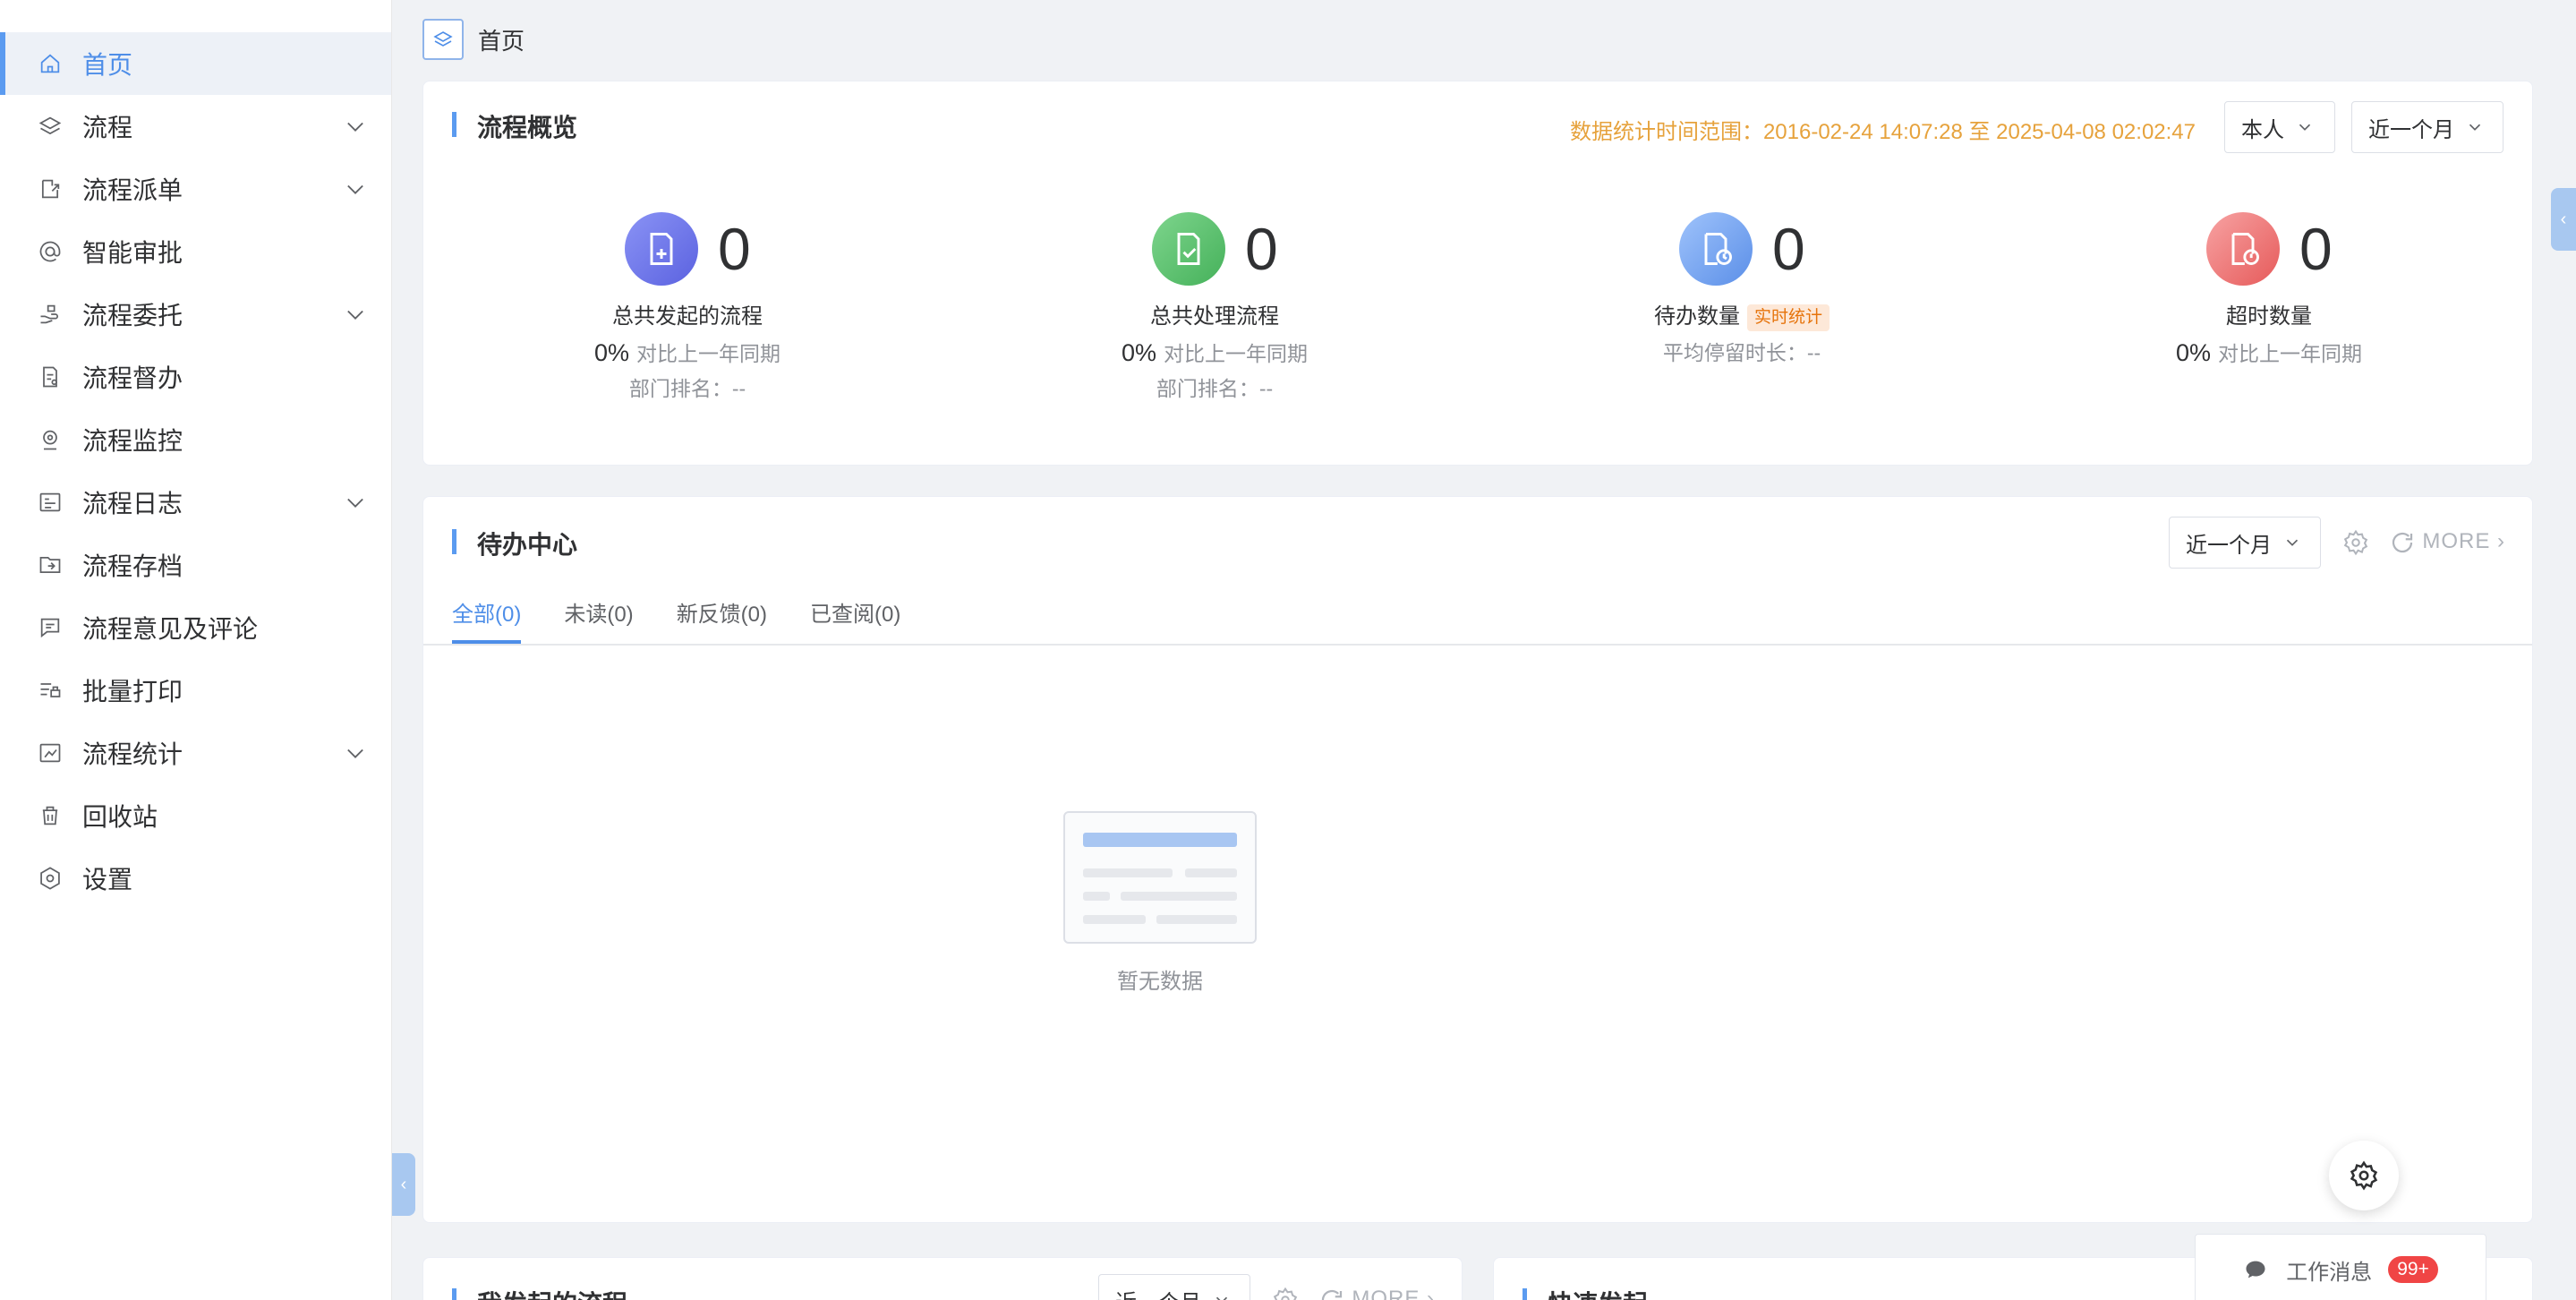 This screenshot has height=1300, width=2576. Describe the element at coordinates (1386, 1293) in the screenshot. I see `my-flows-more-label: MORE` at that location.